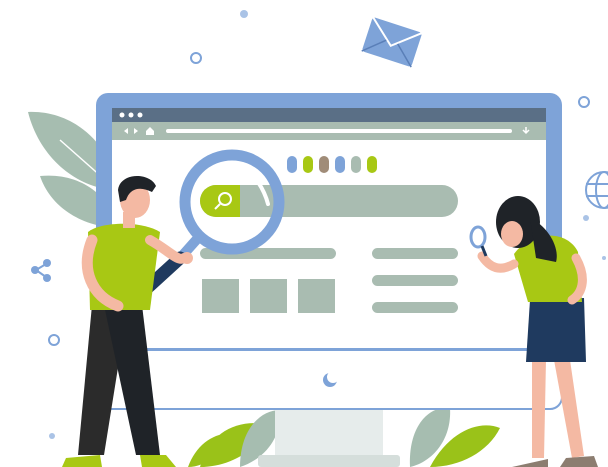 This screenshot has height=467, width=608. Describe the element at coordinates (596, 190) in the screenshot. I see `globe-icon` at that location.